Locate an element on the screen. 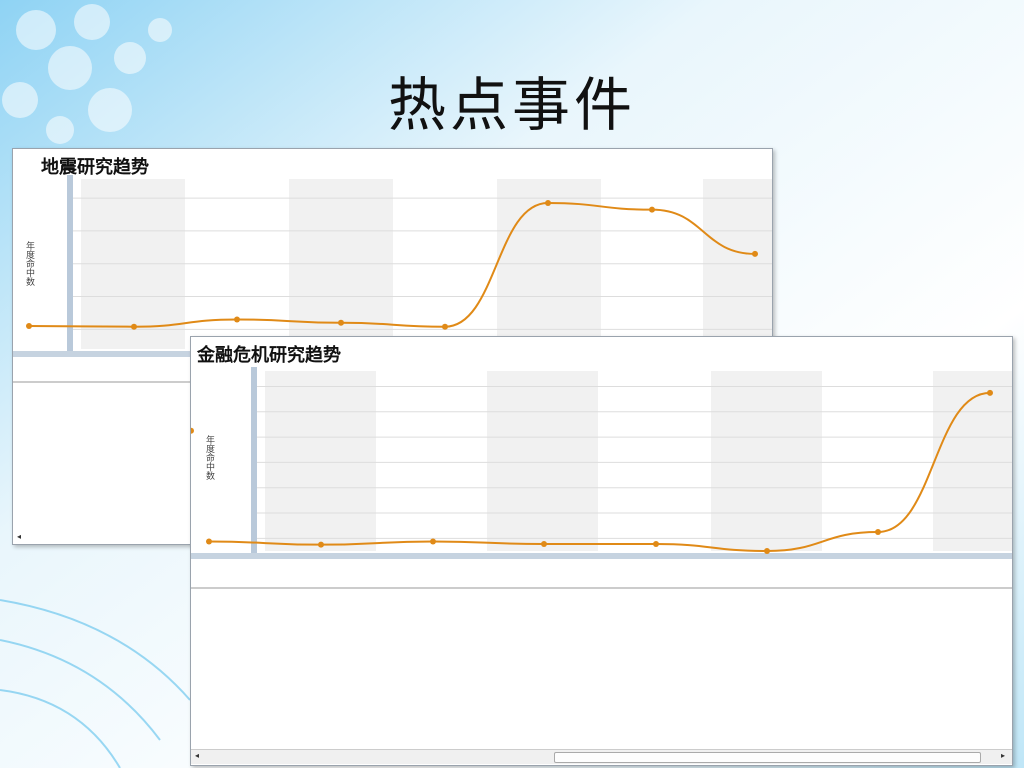  x-axis is located at coordinates (601, 556).